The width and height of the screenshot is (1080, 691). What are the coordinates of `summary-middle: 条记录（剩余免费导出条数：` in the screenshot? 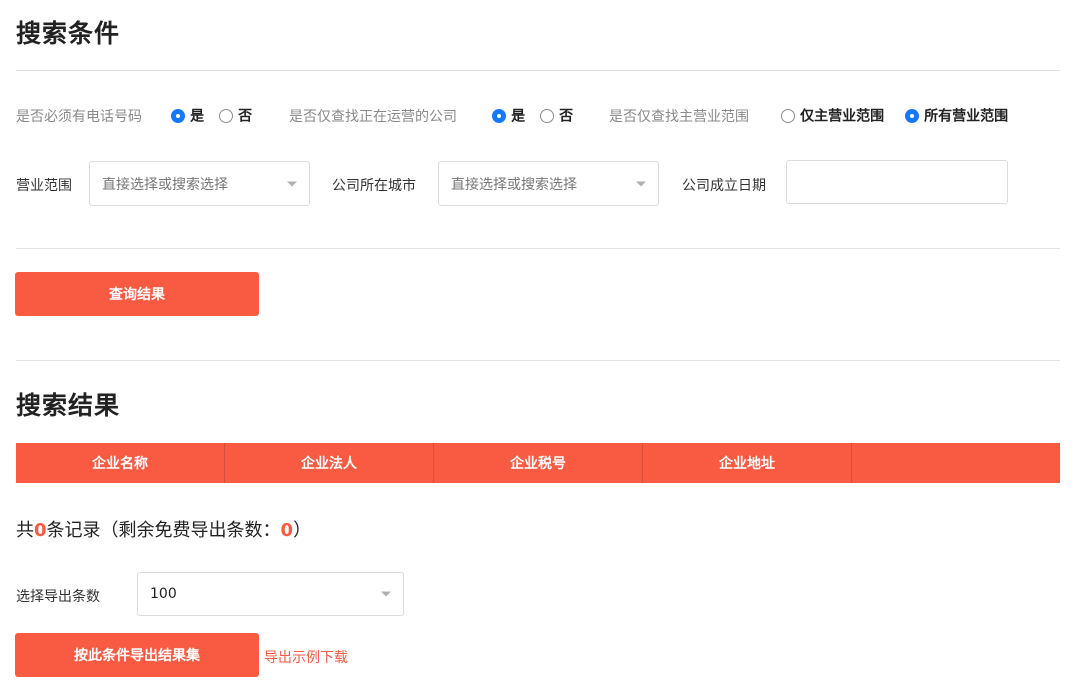 It's located at (163, 530).